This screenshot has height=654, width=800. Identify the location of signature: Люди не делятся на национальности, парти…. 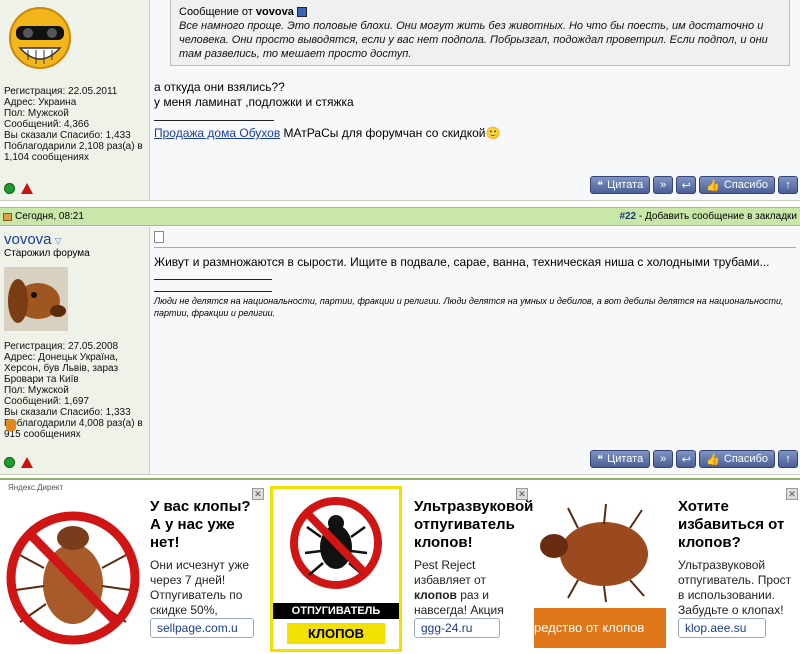
(469, 307).